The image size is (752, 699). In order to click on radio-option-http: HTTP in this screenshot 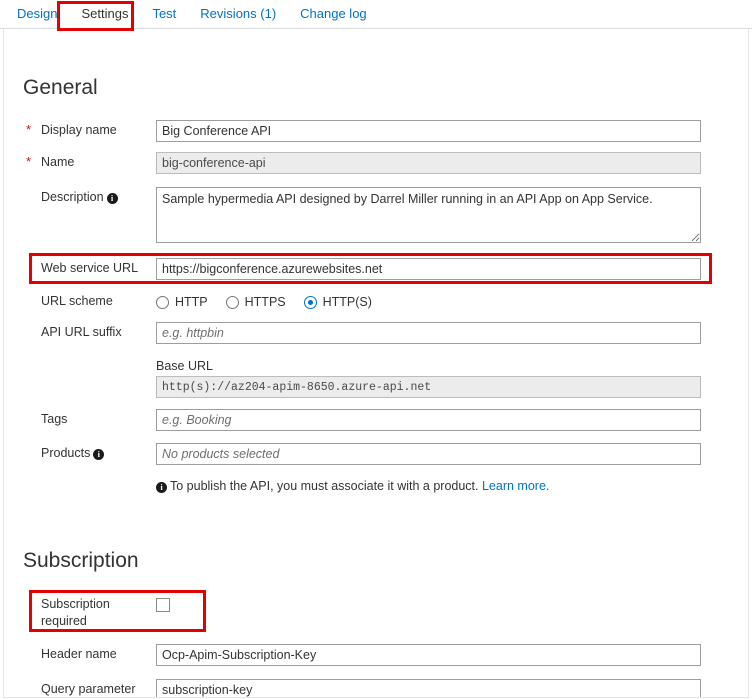, I will do `click(182, 302)`.